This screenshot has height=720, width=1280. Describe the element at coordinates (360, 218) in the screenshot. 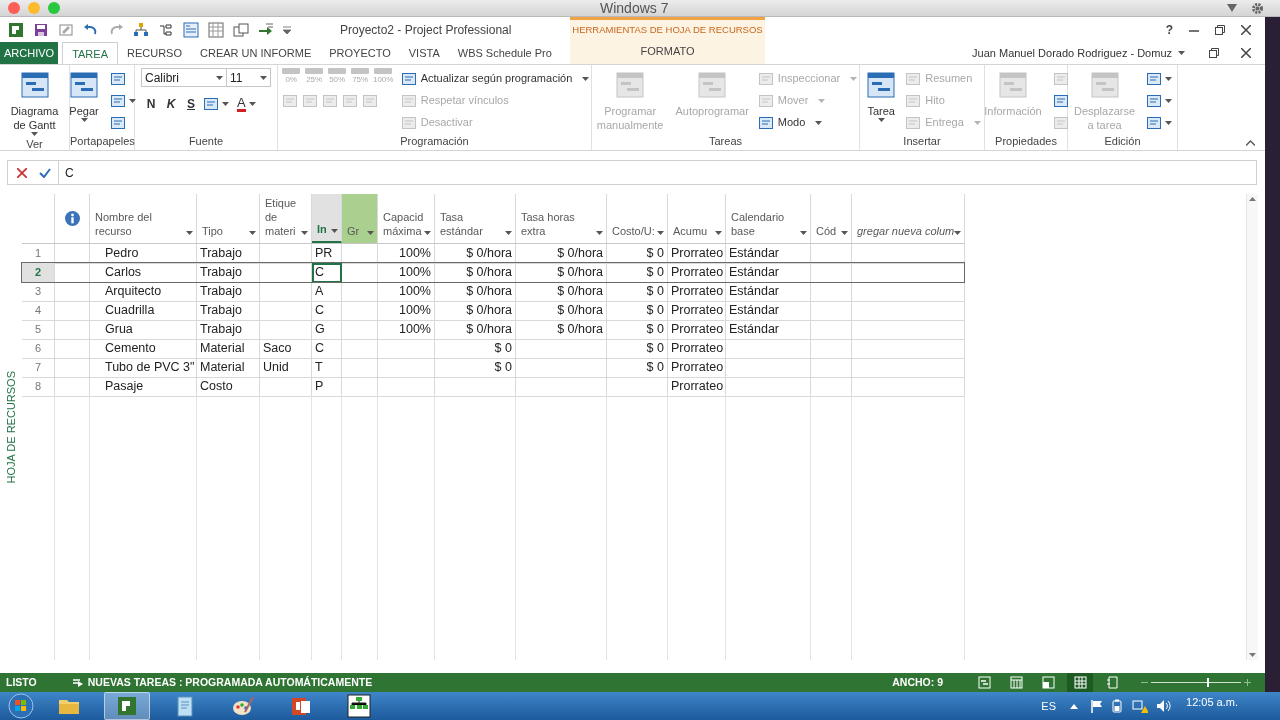

I see `column-header: Gr` at that location.